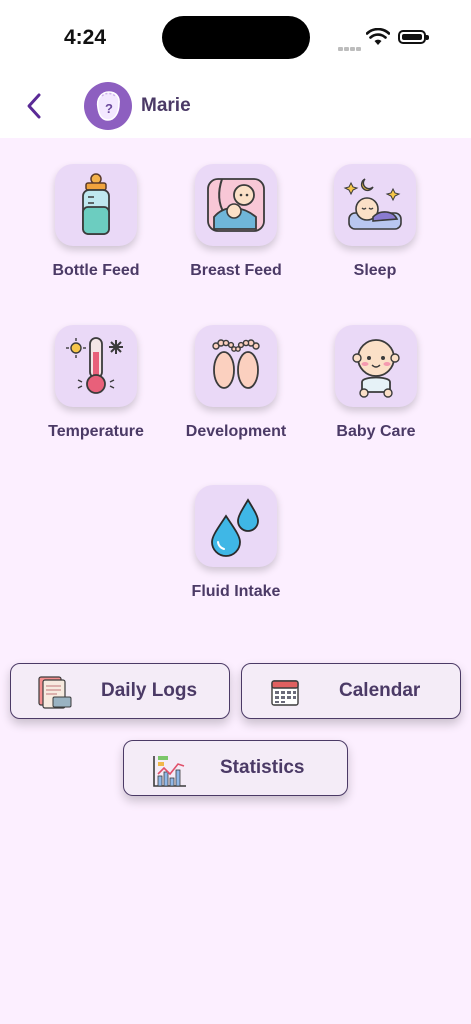  I want to click on tile-breast-feed: Breast Feed, so click(236, 222).